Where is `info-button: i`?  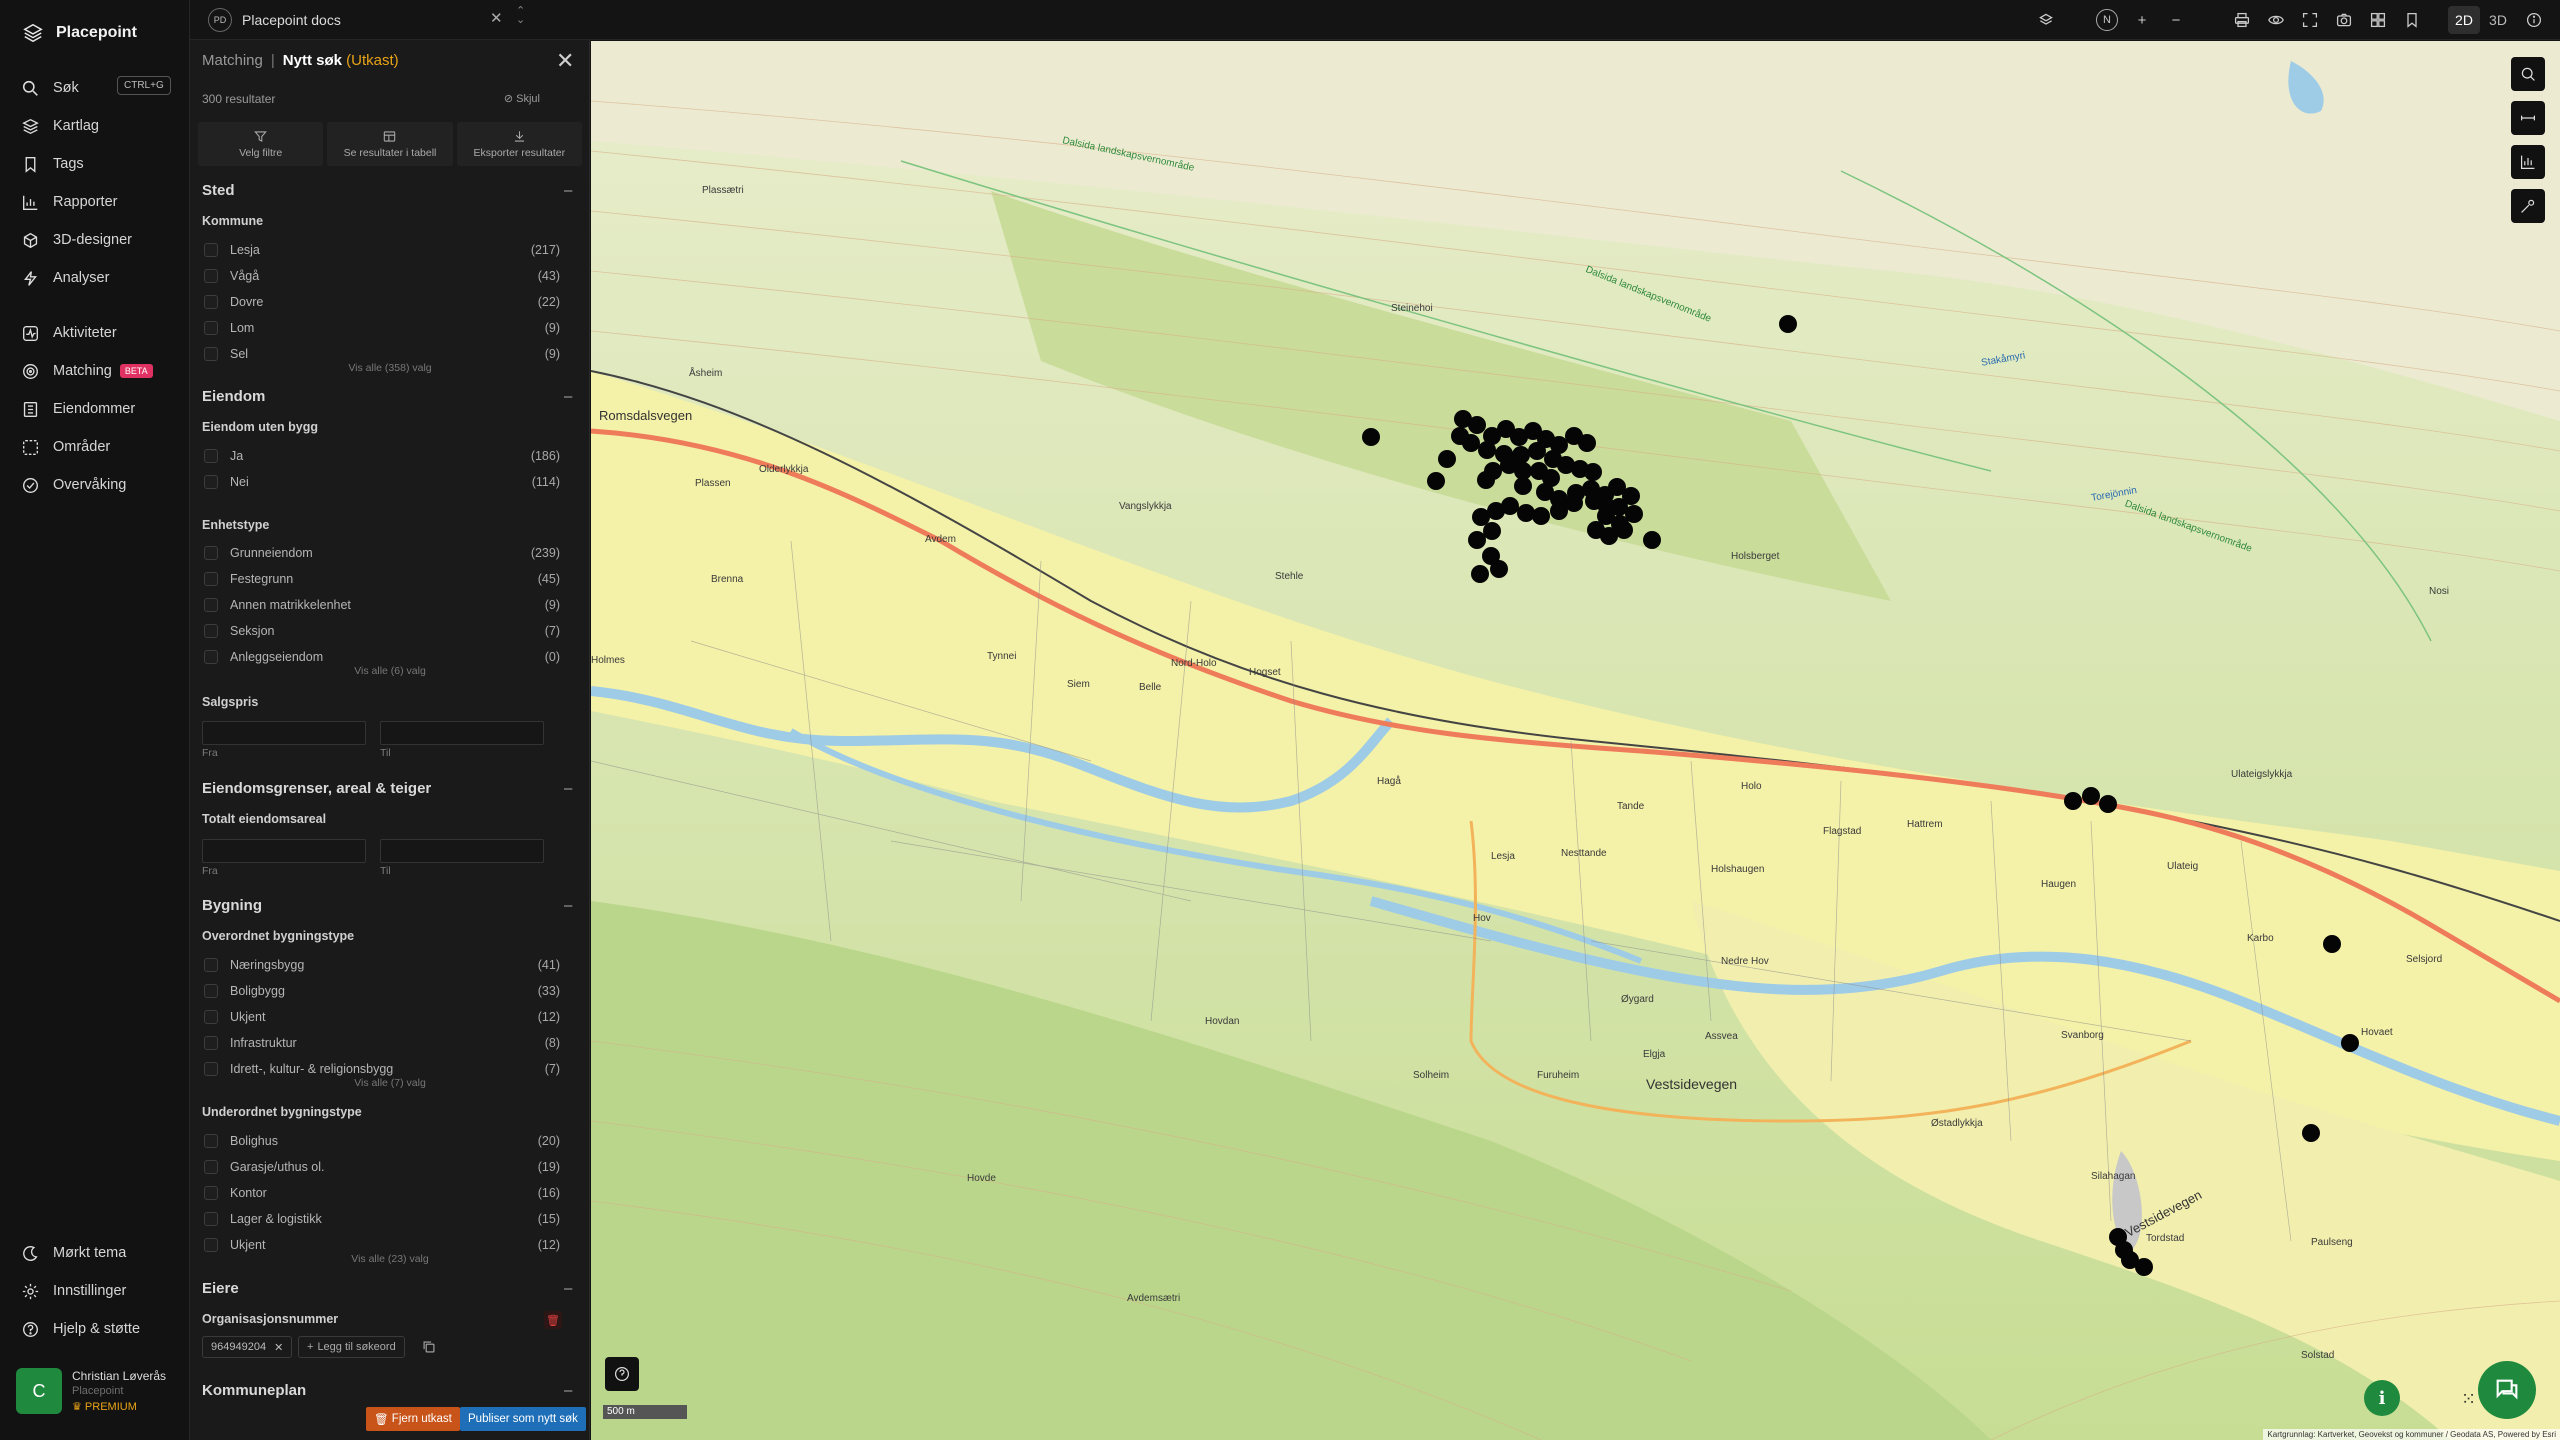
info-button: i is located at coordinates (2382, 1398).